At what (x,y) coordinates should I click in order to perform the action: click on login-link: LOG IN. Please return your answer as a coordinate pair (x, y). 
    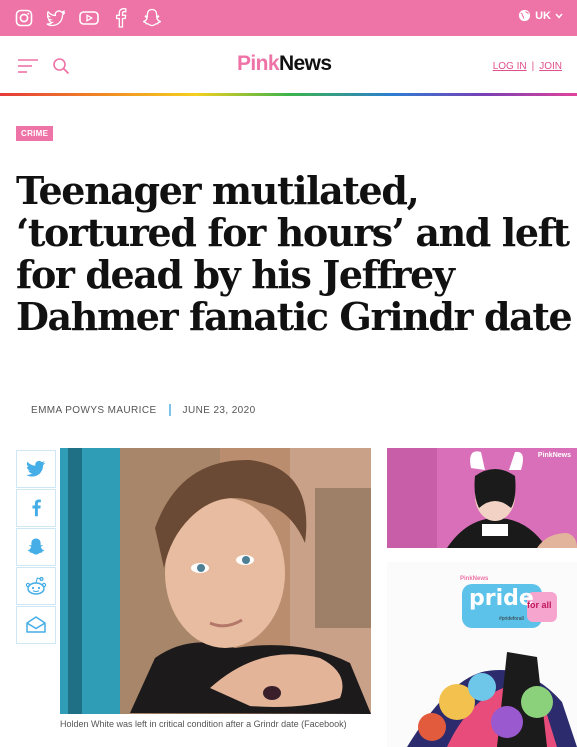
    Looking at the image, I should click on (510, 66).